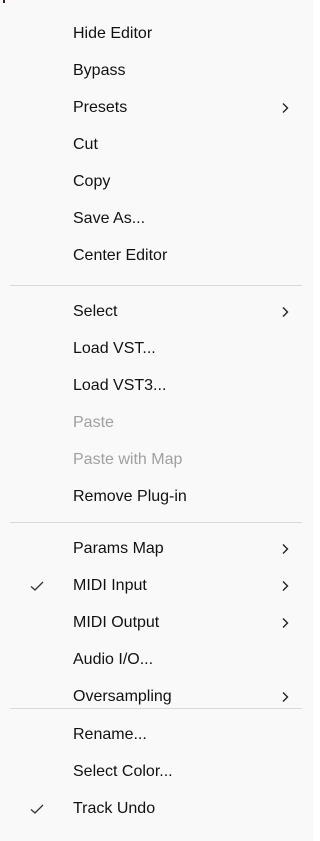 Image resolution: width=320 pixels, height=841 pixels. I want to click on menu-item-label: Presets, so click(100, 107).